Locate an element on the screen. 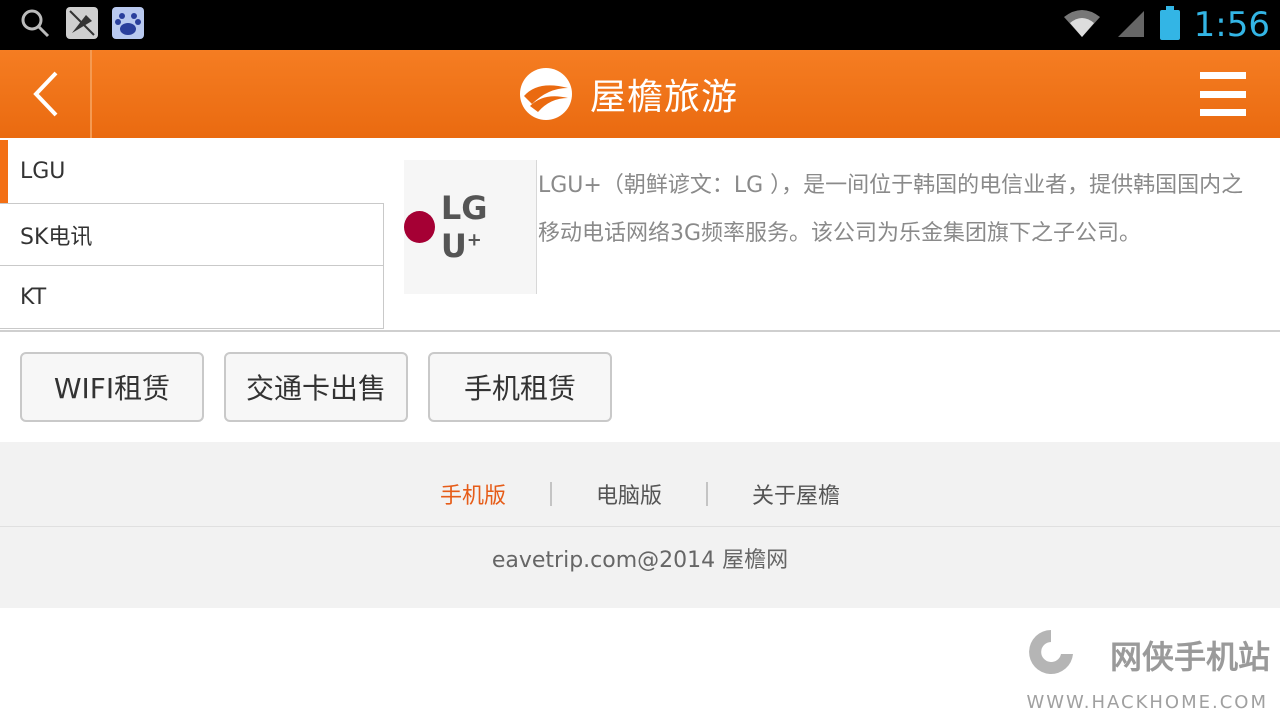 The height and width of the screenshot is (720, 1280). watermark: 网侠手机站 WWW.HACKHOME.COM is located at coordinates (1147, 671).